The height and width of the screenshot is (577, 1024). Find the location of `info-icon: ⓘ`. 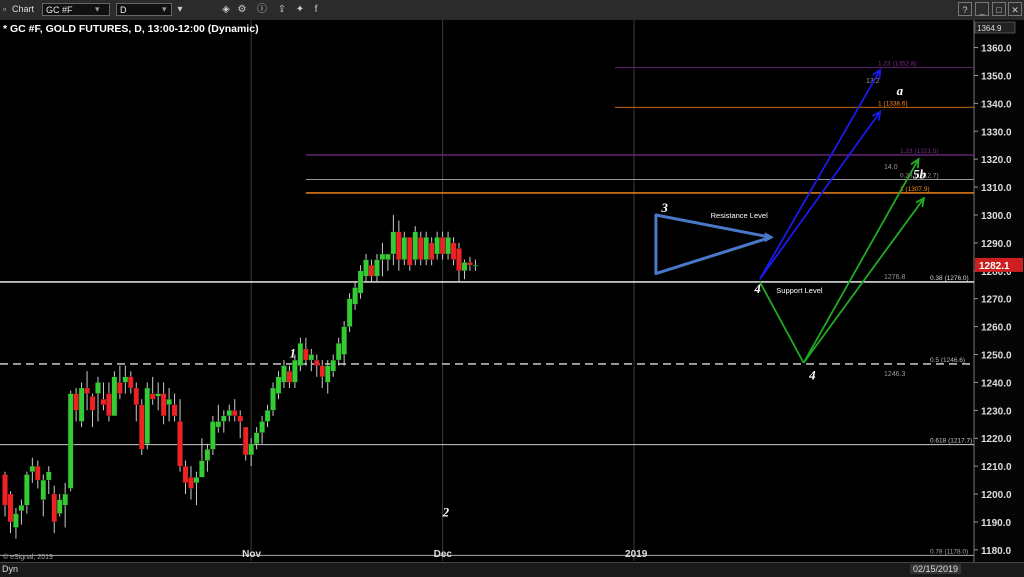

info-icon: ⓘ is located at coordinates (262, 9).